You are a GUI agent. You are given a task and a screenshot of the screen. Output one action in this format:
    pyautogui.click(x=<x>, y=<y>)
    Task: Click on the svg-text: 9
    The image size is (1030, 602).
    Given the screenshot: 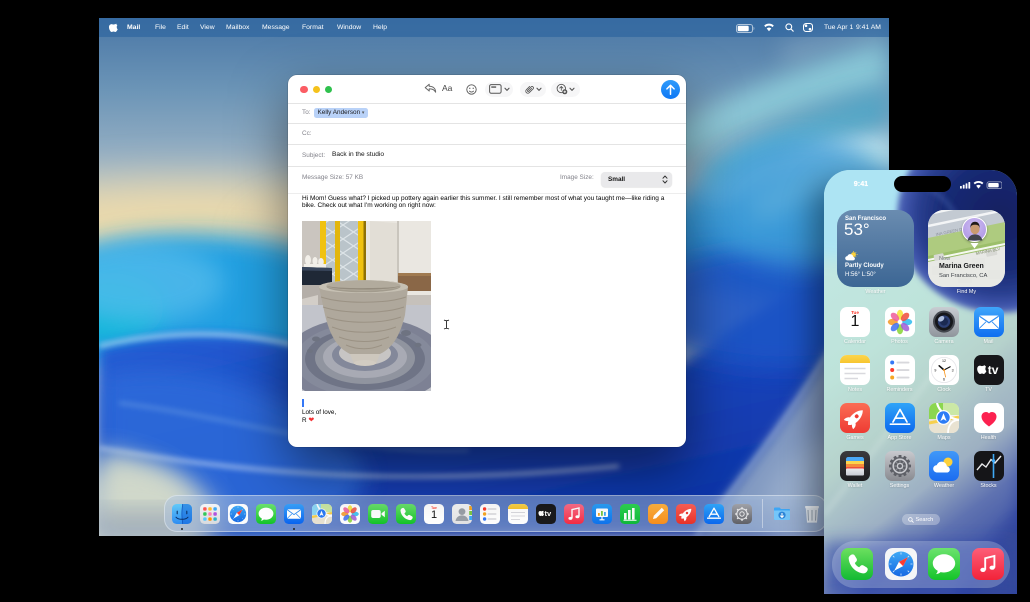 What is the action you would take?
    pyautogui.click(x=935, y=370)
    